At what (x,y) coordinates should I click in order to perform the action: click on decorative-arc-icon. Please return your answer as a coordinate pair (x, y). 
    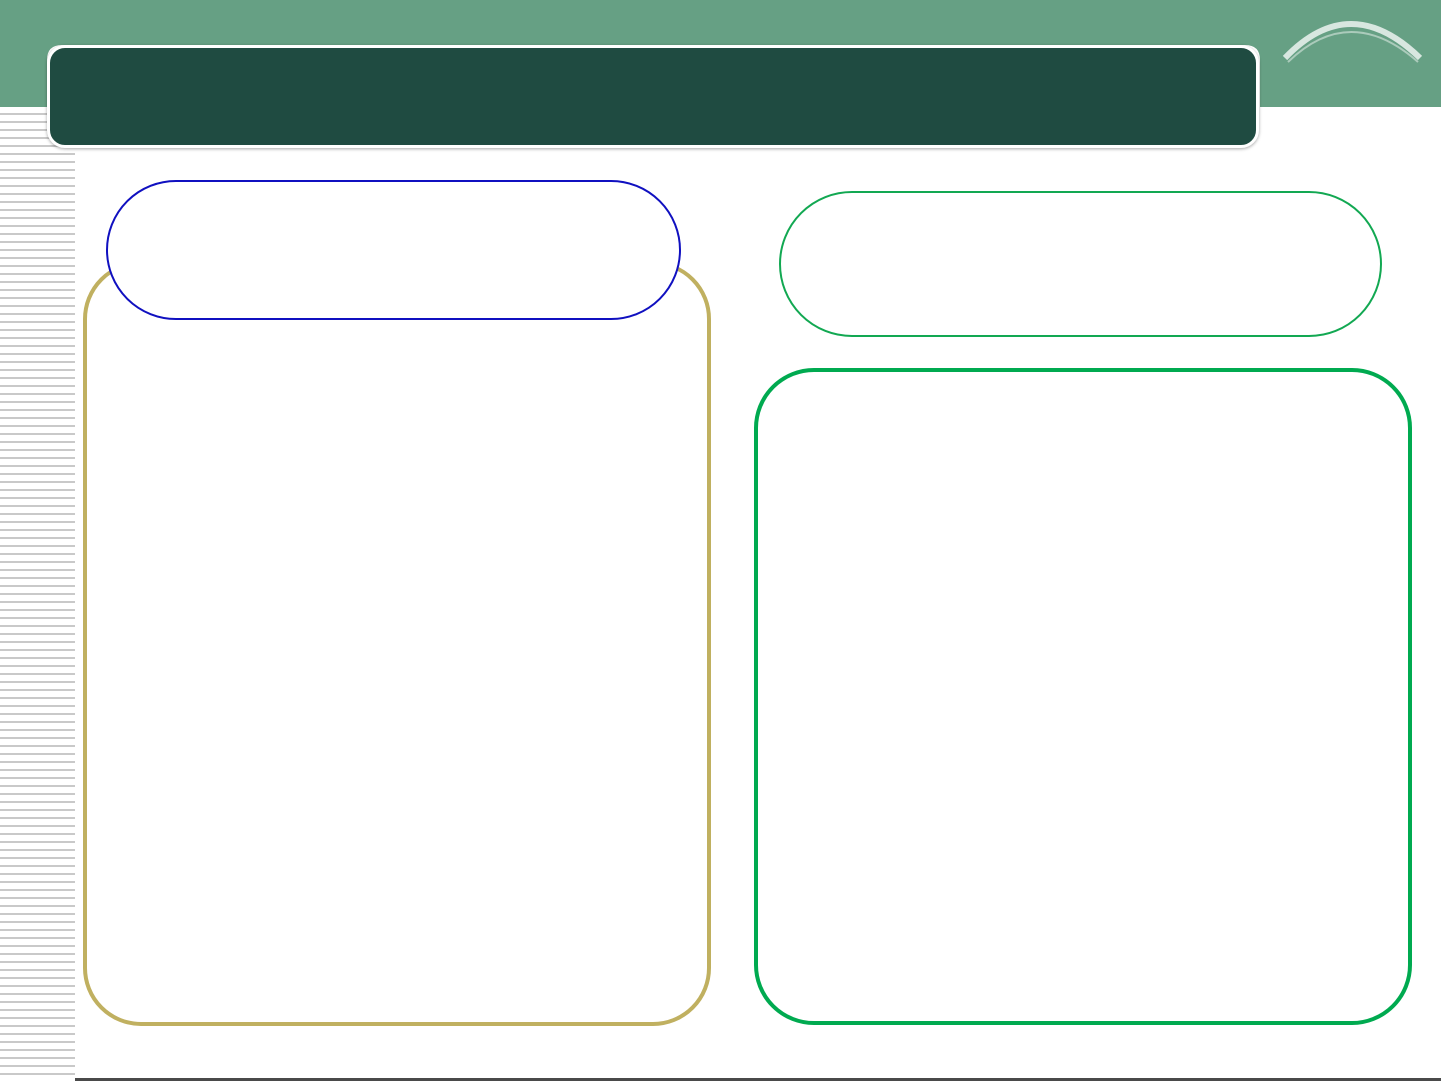
    Looking at the image, I should click on (1352, 42).